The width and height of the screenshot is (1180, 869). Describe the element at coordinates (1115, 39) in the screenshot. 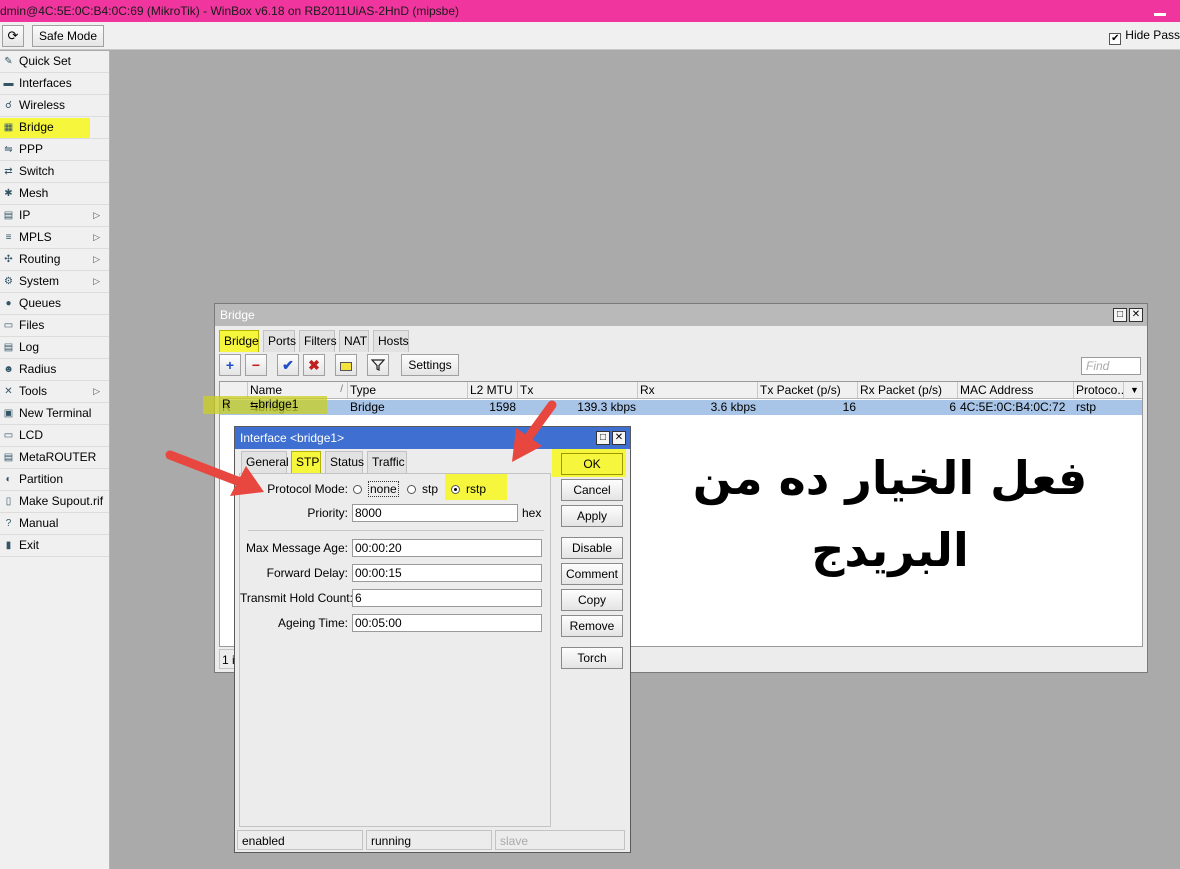

I see `hide-pass-checkbox: ✔` at that location.